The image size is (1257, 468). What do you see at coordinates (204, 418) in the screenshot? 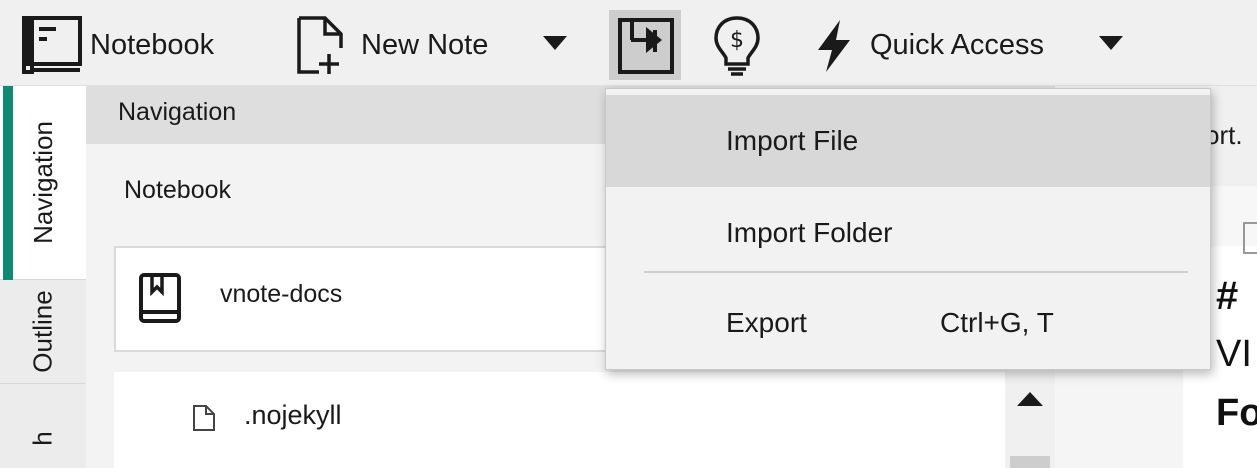
I see `file-icon` at bounding box center [204, 418].